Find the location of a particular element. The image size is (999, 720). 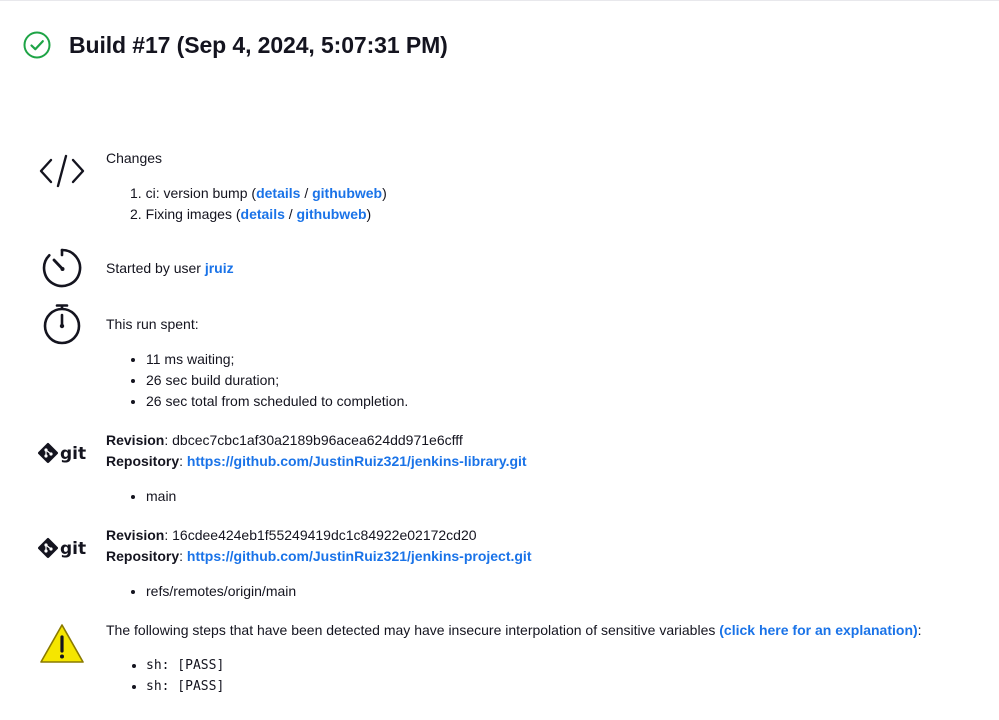

warning-suffix: : is located at coordinates (919, 630).